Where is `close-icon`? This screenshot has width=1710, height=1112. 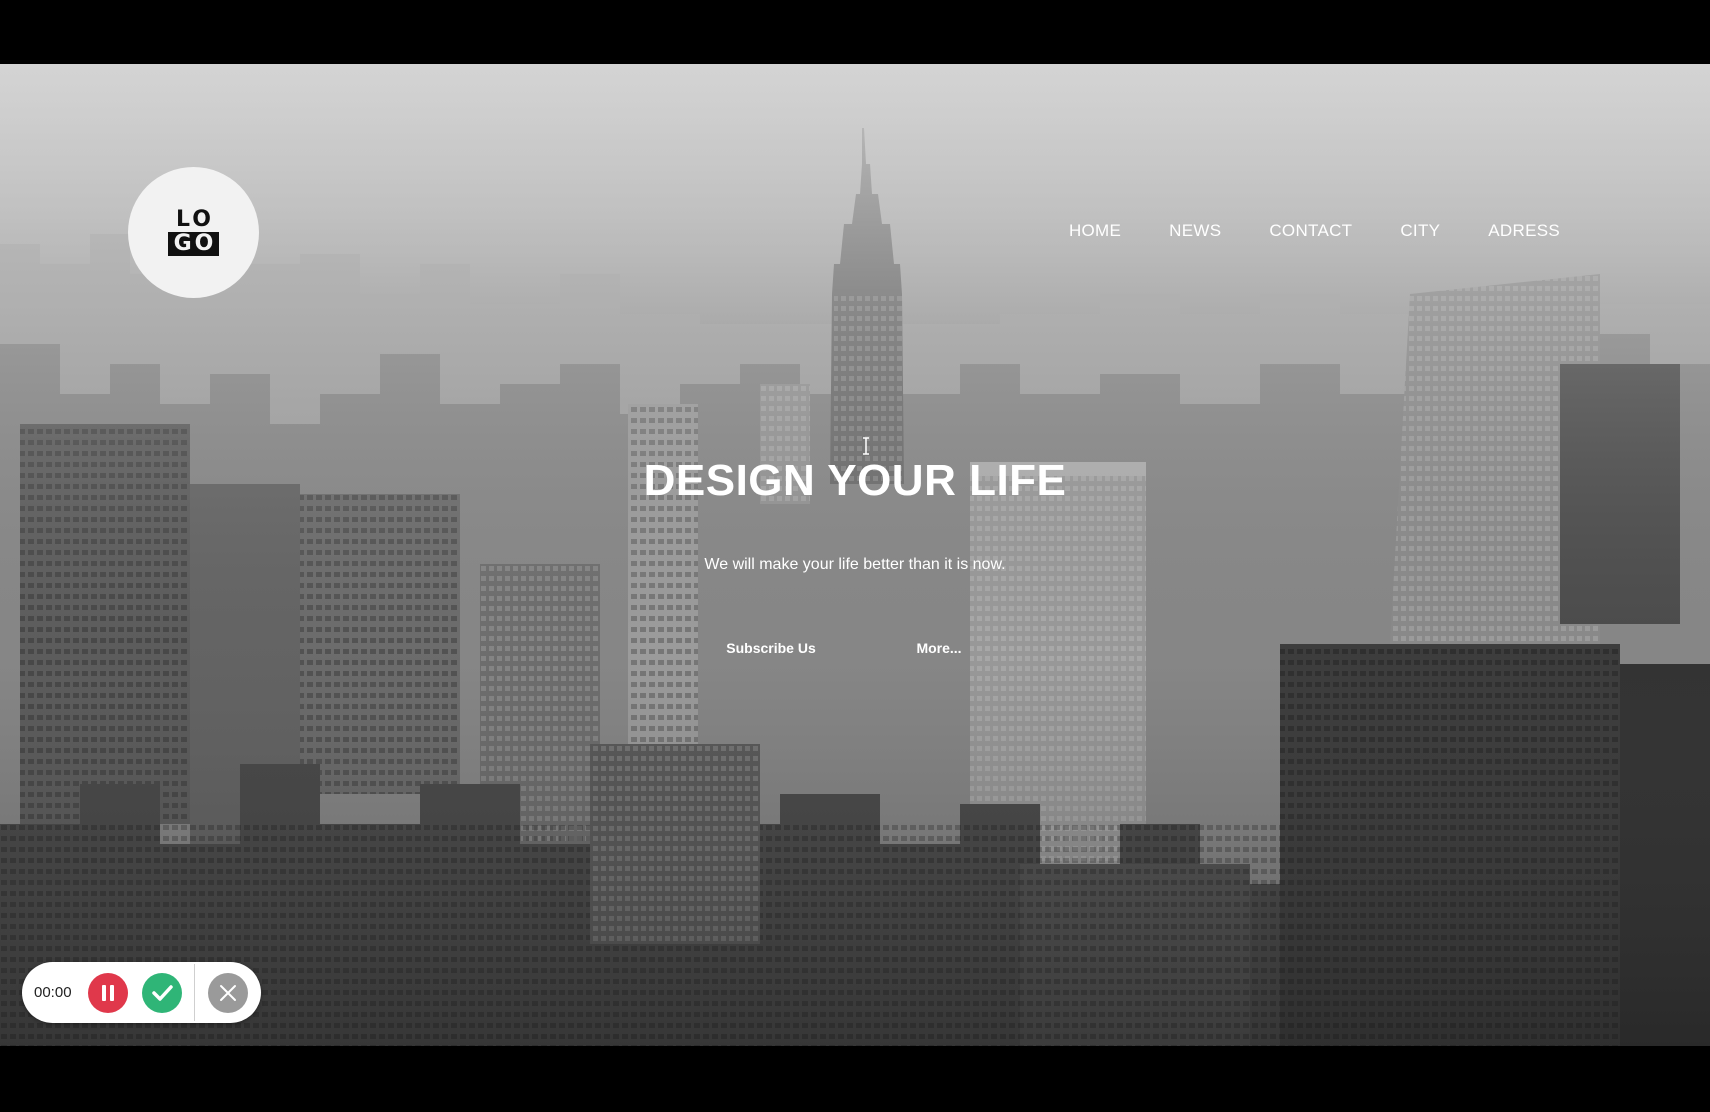 close-icon is located at coordinates (228, 993).